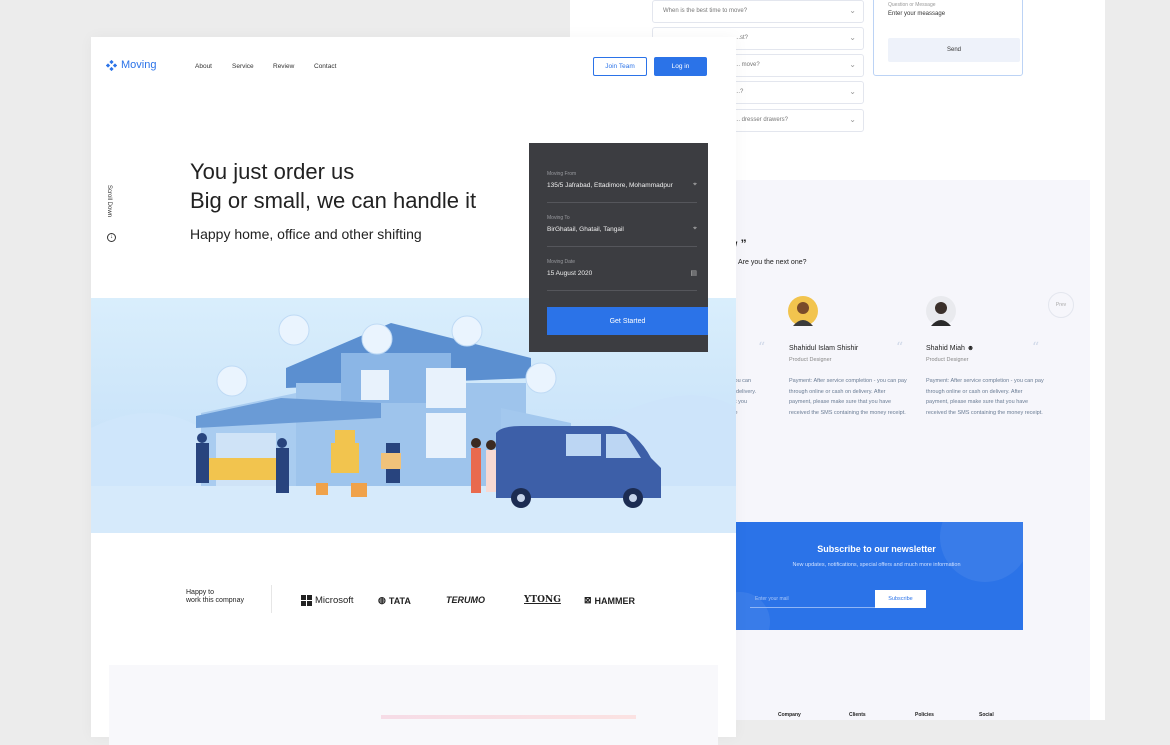  I want to click on footer-col-policies: Policies, so click(924, 715).